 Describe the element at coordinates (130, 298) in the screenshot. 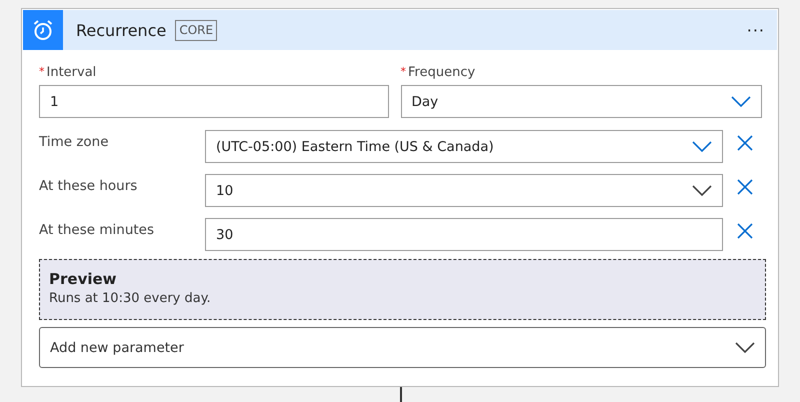

I see `preview-text: Runs at 10:30 every day.` at that location.